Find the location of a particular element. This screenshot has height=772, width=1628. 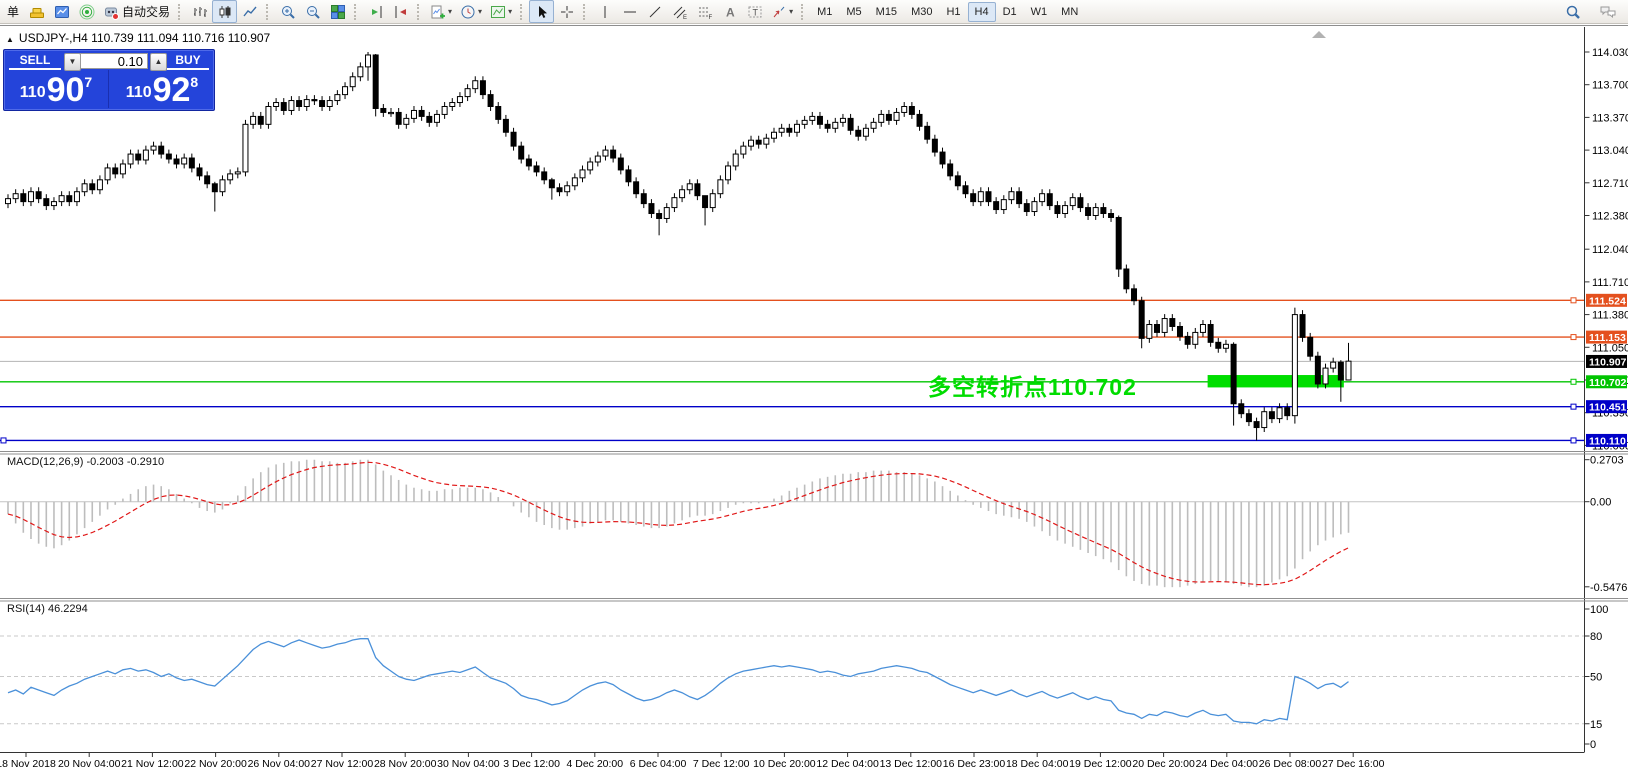

cursor-icon is located at coordinates (542, 11).